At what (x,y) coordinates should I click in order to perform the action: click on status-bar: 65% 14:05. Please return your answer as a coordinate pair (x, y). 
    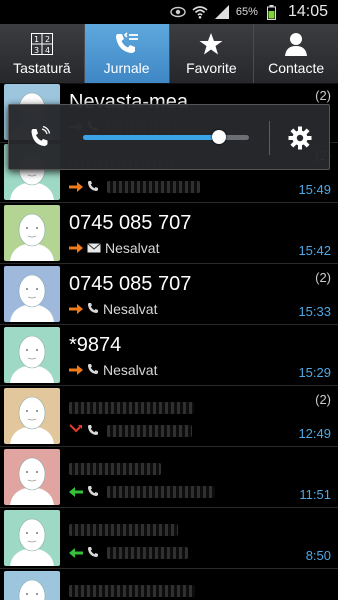
    Looking at the image, I should click on (169, 12).